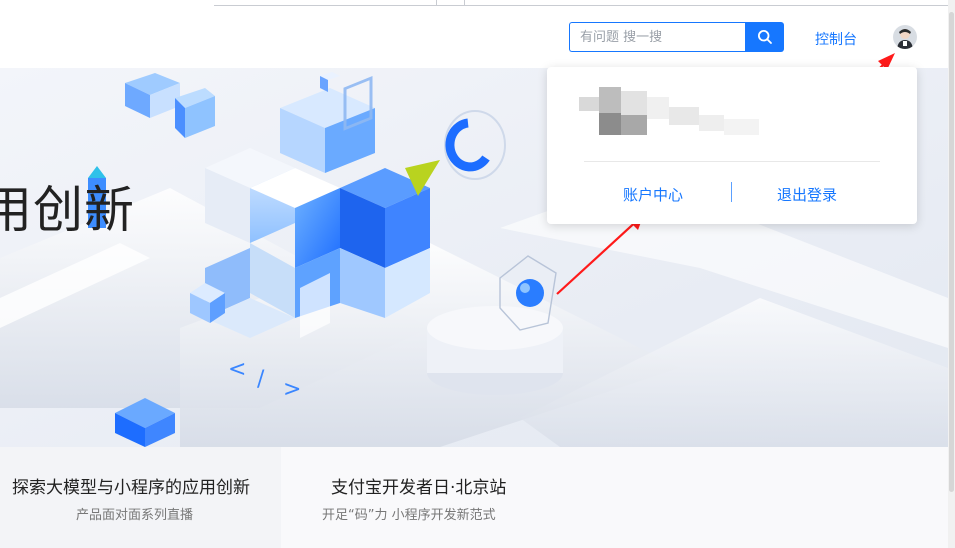 Image resolution: width=955 pixels, height=548 pixels. Describe the element at coordinates (614, 497) in the screenshot. I see `event-card: 支付宝开发者日·北京站 开足“码”力 小程序开发新范式` at that location.